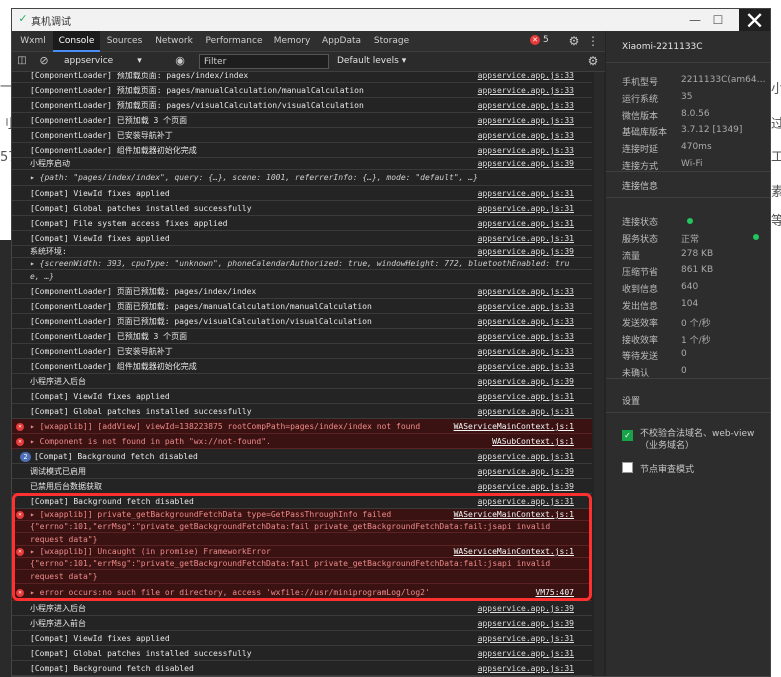  Describe the element at coordinates (44, 61) in the screenshot. I see `clear-console-icon: ⊘` at that location.